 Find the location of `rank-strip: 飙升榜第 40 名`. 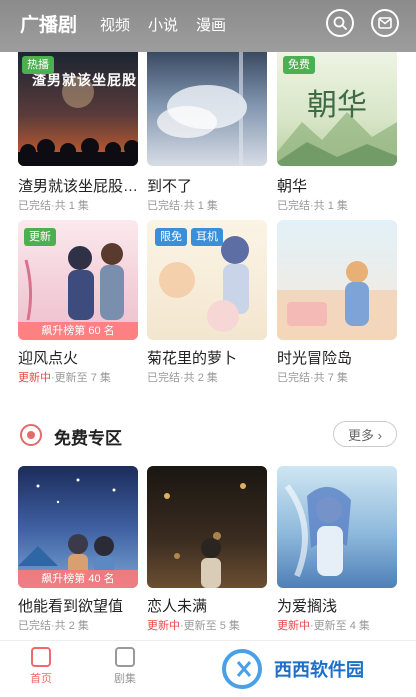

rank-strip: 飙升榜第 40 名 is located at coordinates (78, 579).